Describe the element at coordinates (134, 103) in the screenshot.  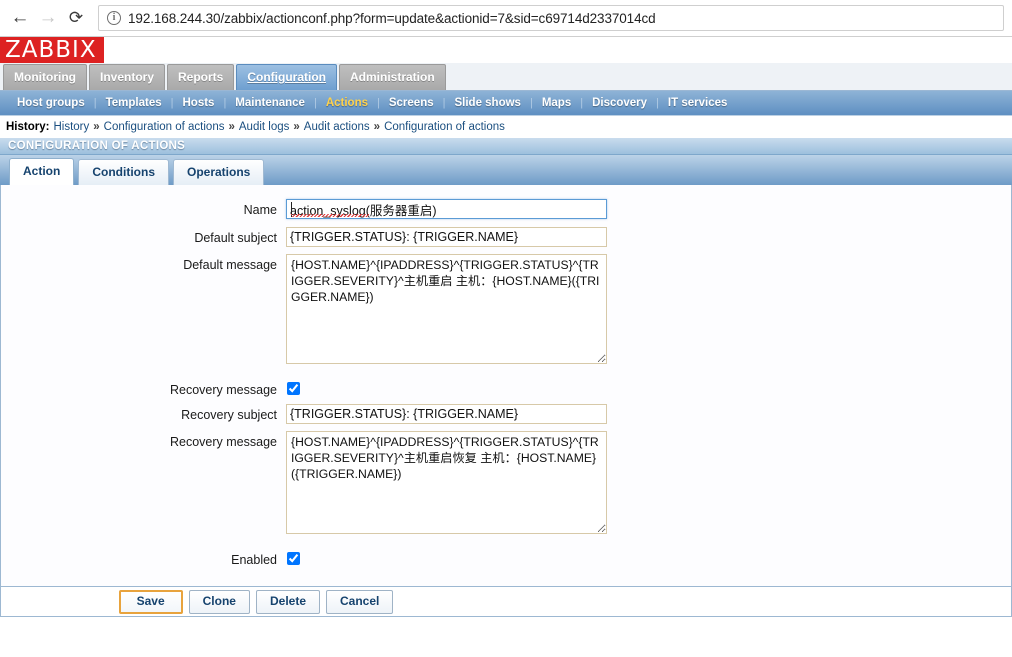
I see `submenu-item-templates: Templates` at that location.